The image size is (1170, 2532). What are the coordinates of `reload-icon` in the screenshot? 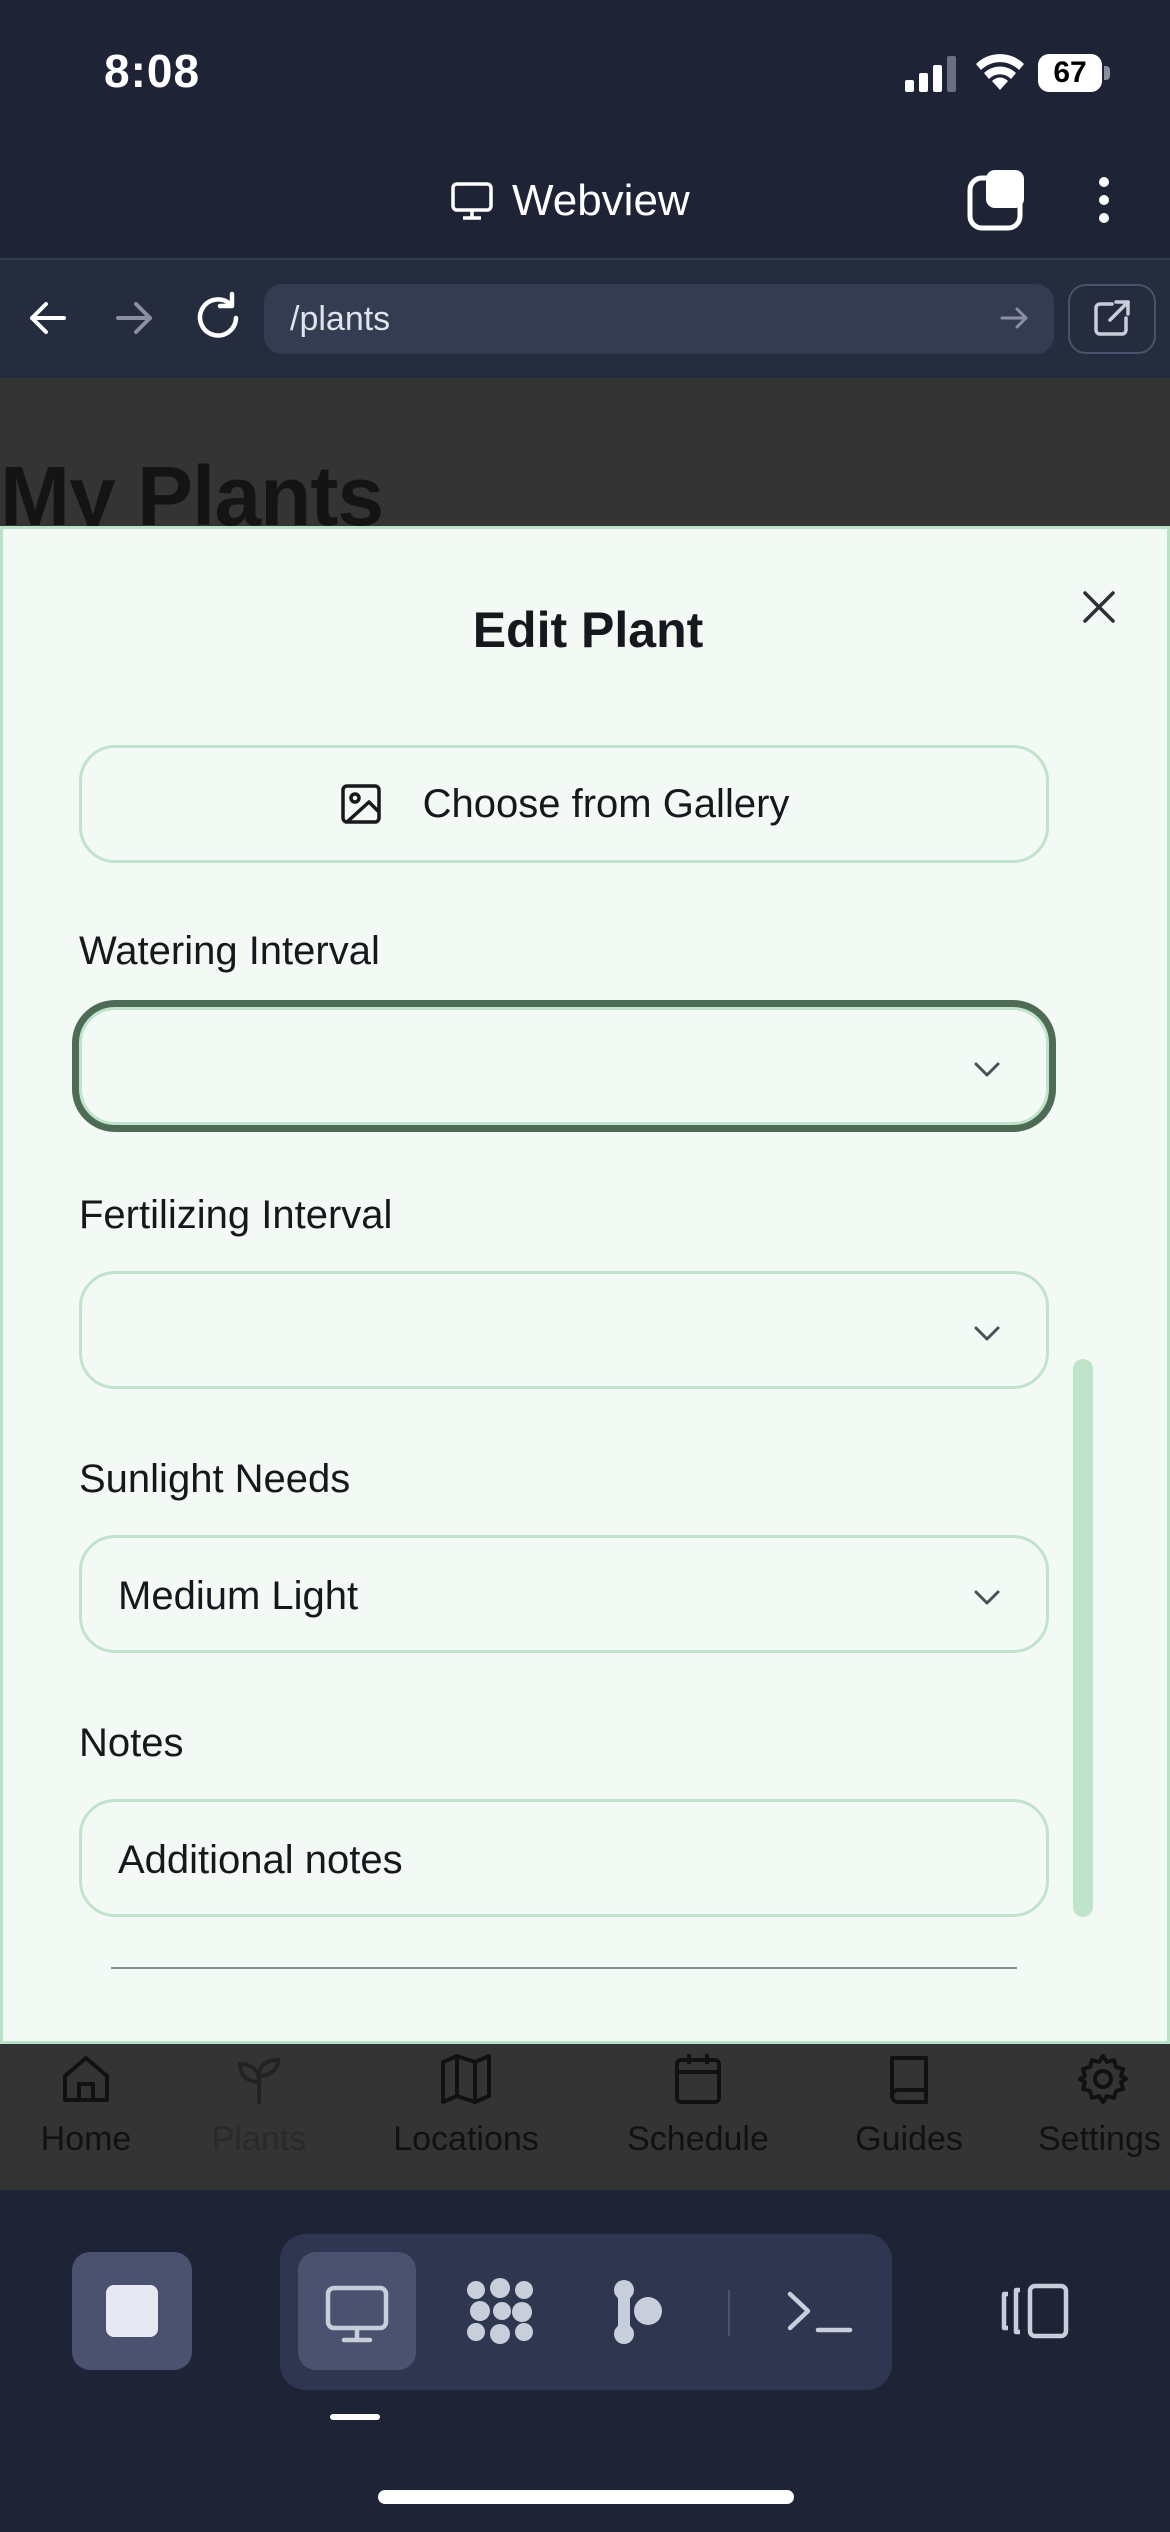 It's located at (218, 318).